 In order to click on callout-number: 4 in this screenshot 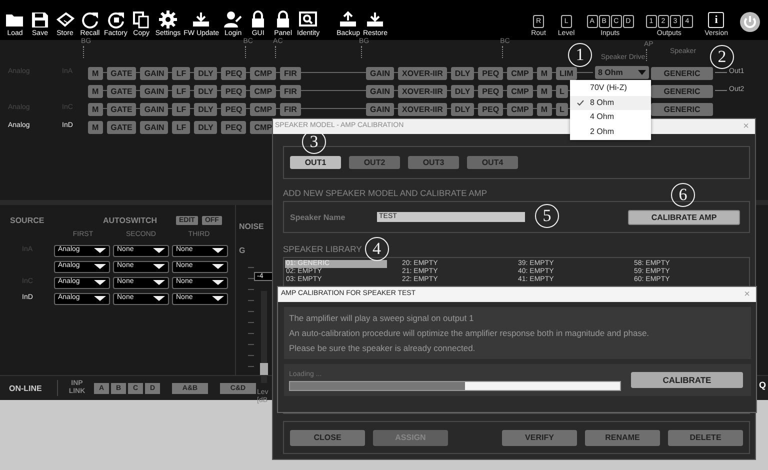, I will do `click(376, 249)`.